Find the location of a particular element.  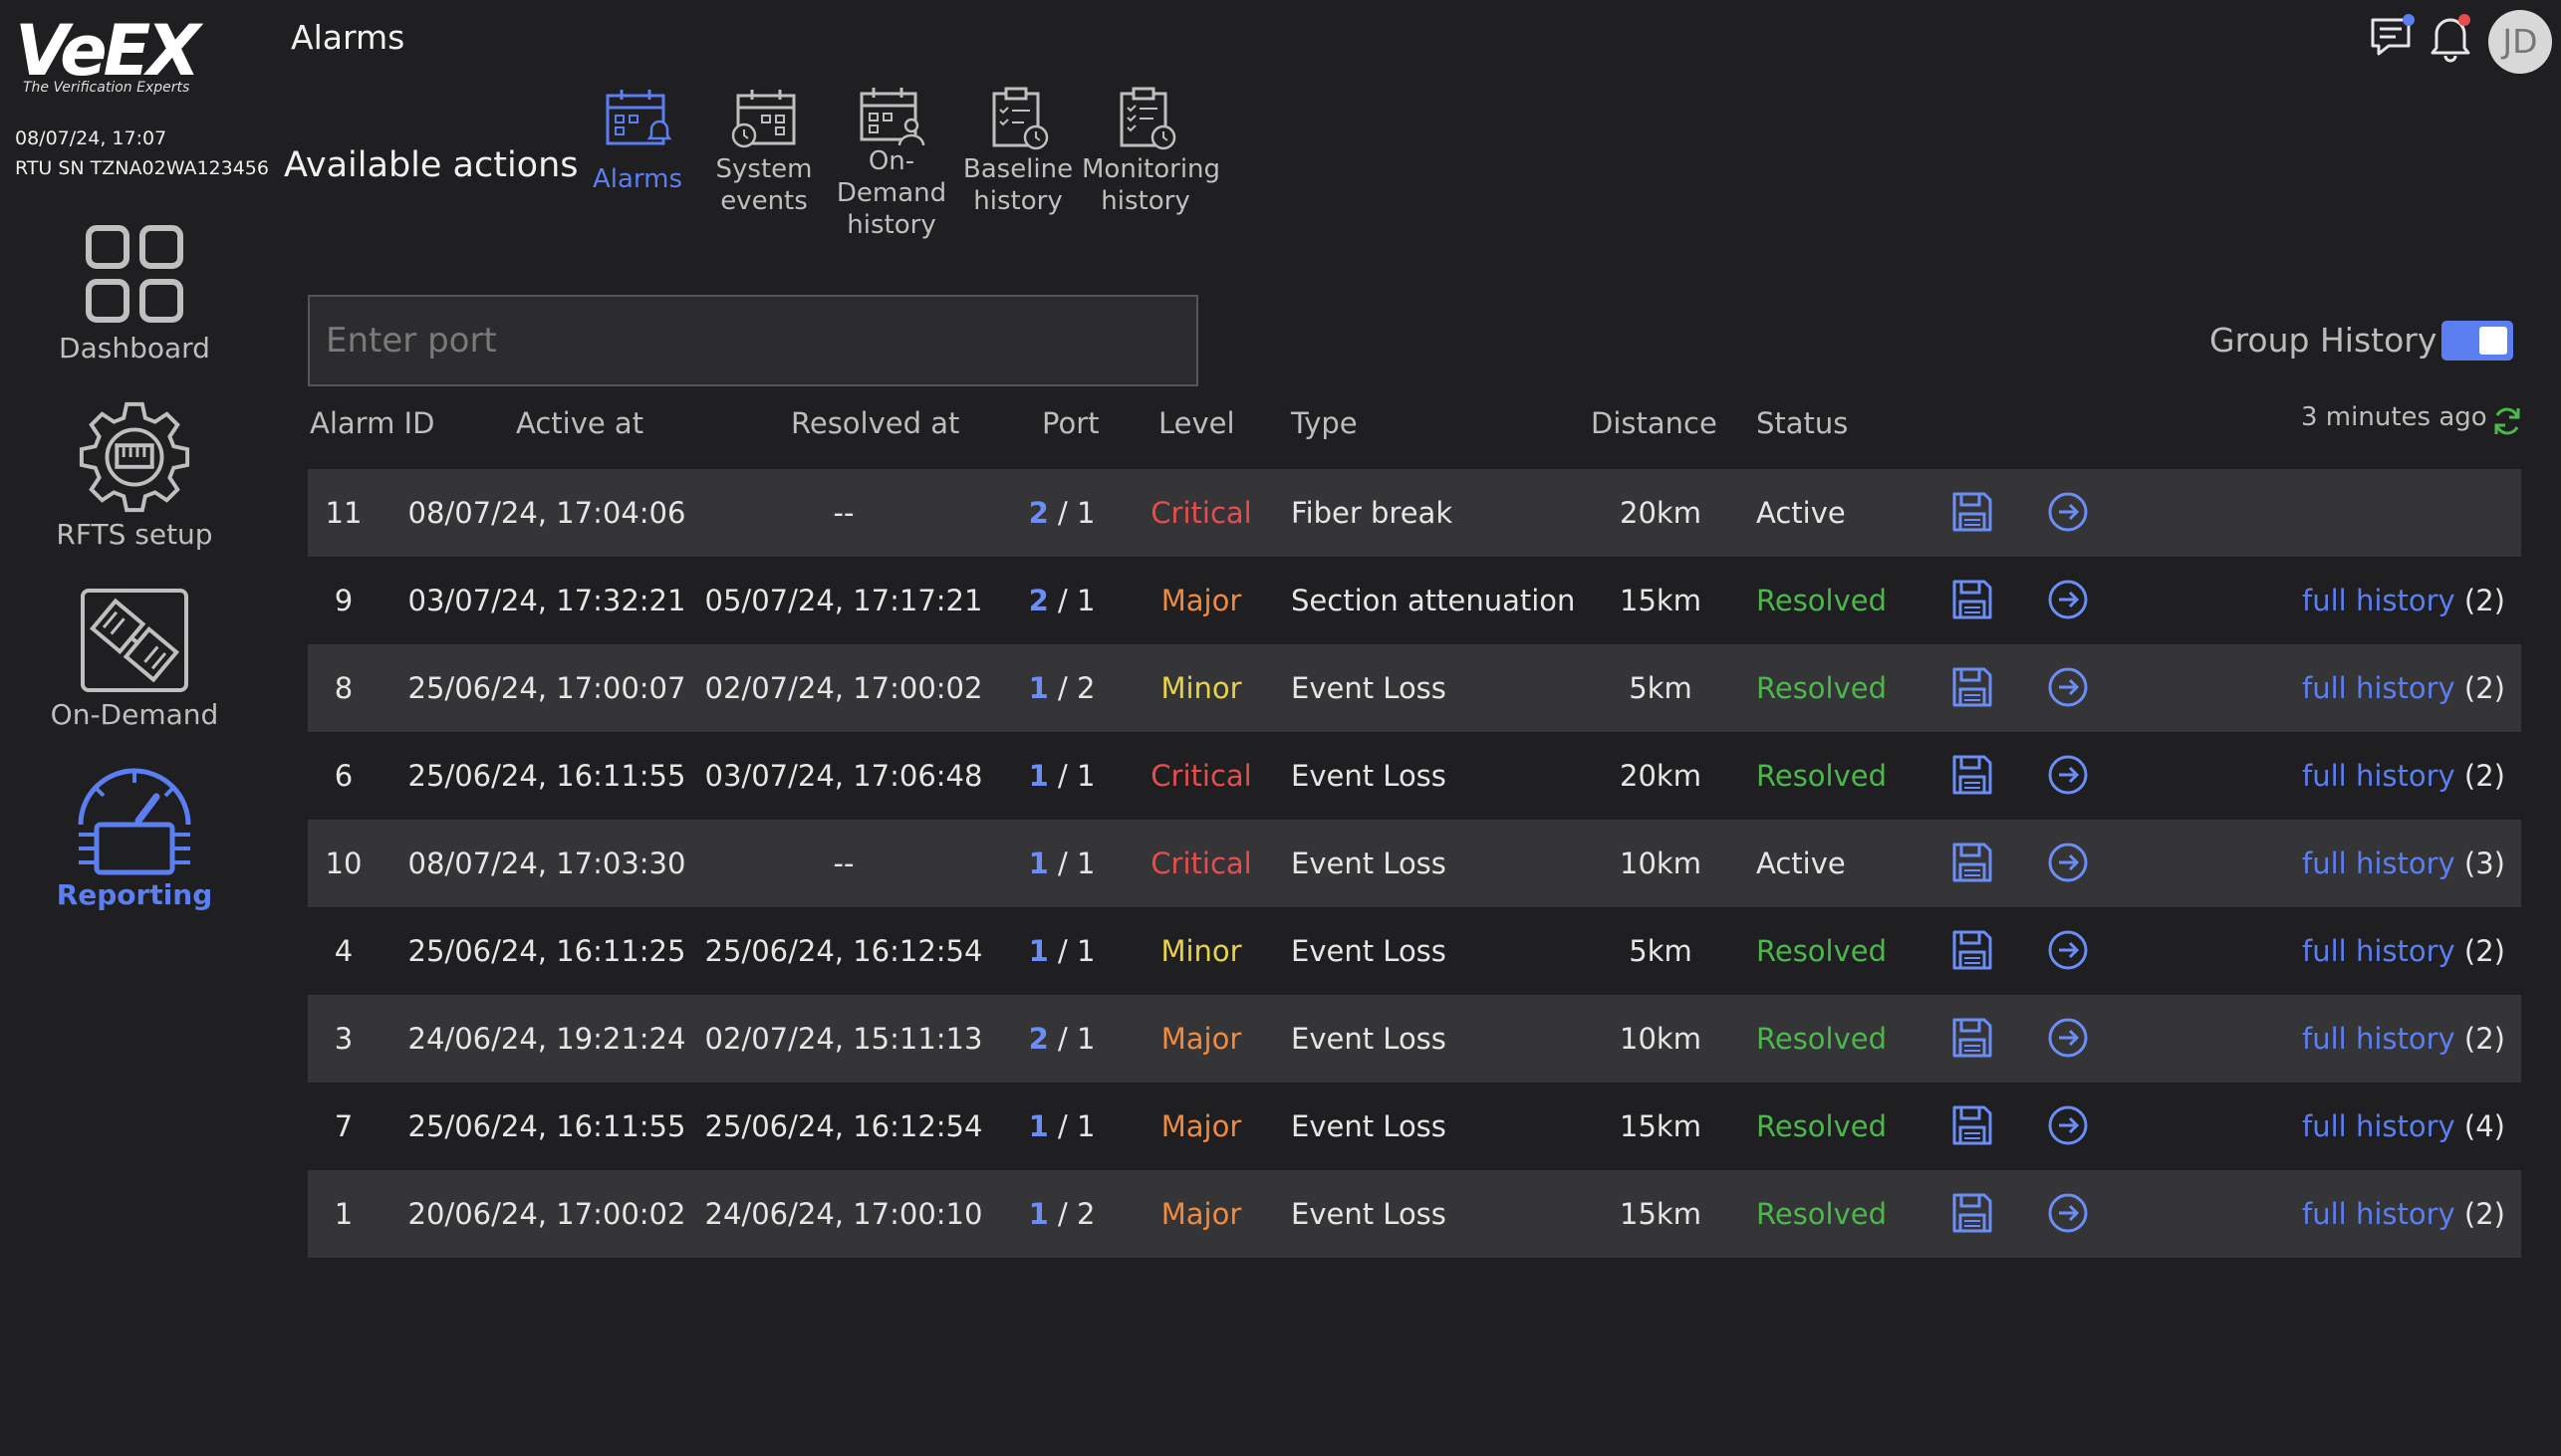

sidebar-item-rfts-setup: RFTS setup is located at coordinates (134, 474).